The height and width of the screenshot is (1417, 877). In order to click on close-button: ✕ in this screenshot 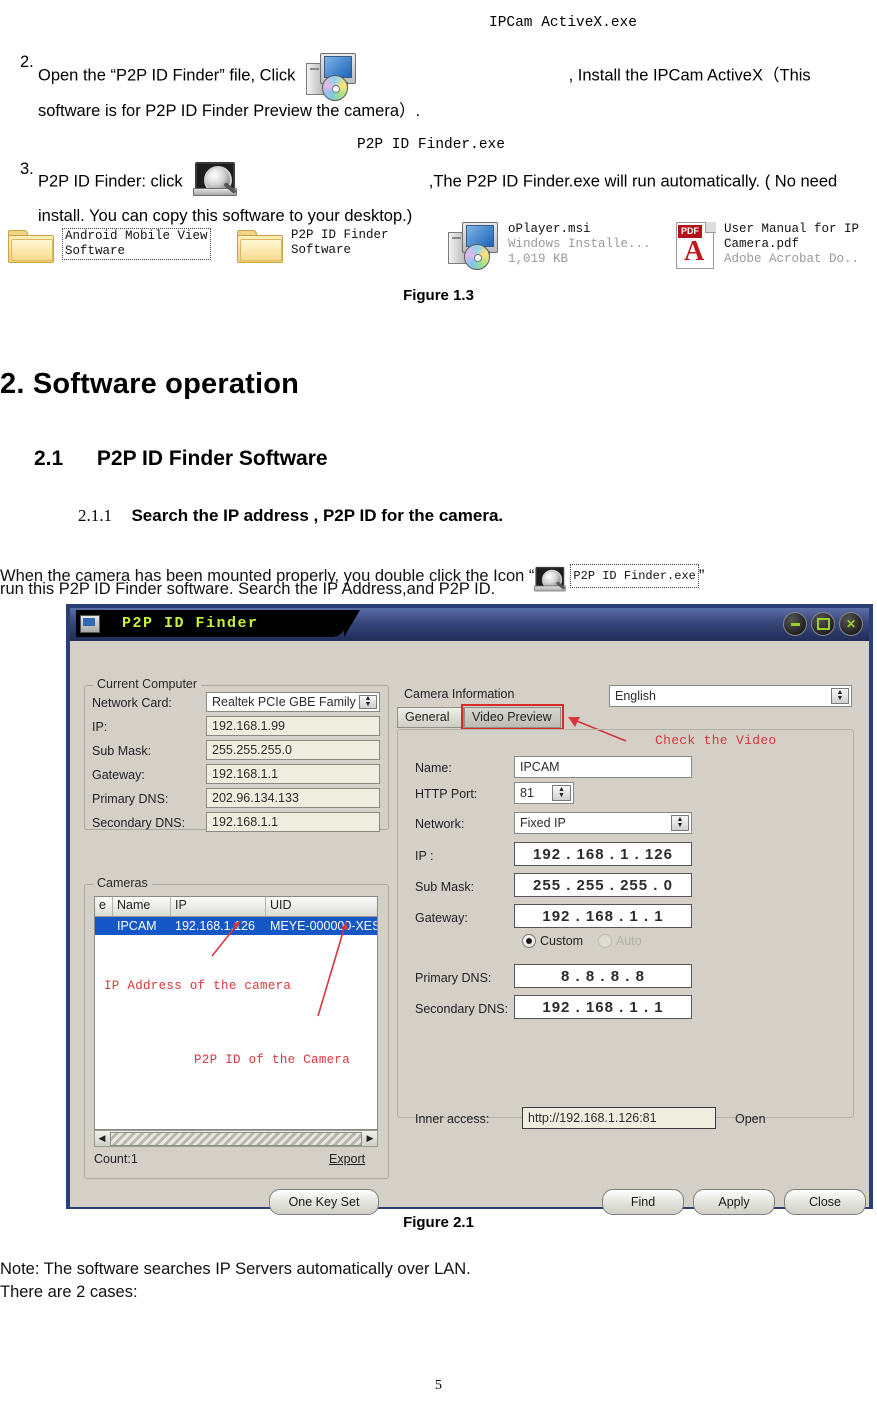, I will do `click(851, 624)`.